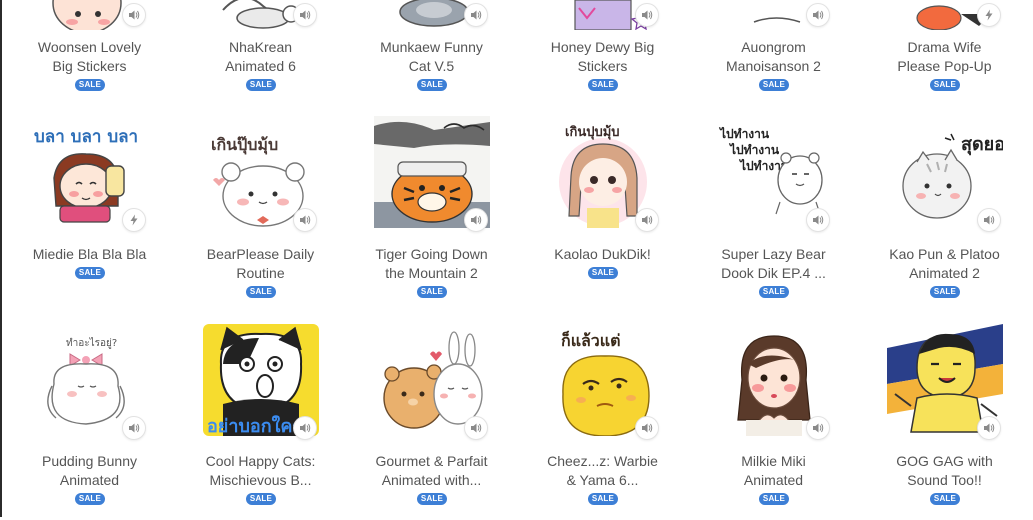 The height and width of the screenshot is (520, 1033). What do you see at coordinates (89, 57) in the screenshot?
I see `sticker-title: Woonsen Lovely Big Stickers` at bounding box center [89, 57].